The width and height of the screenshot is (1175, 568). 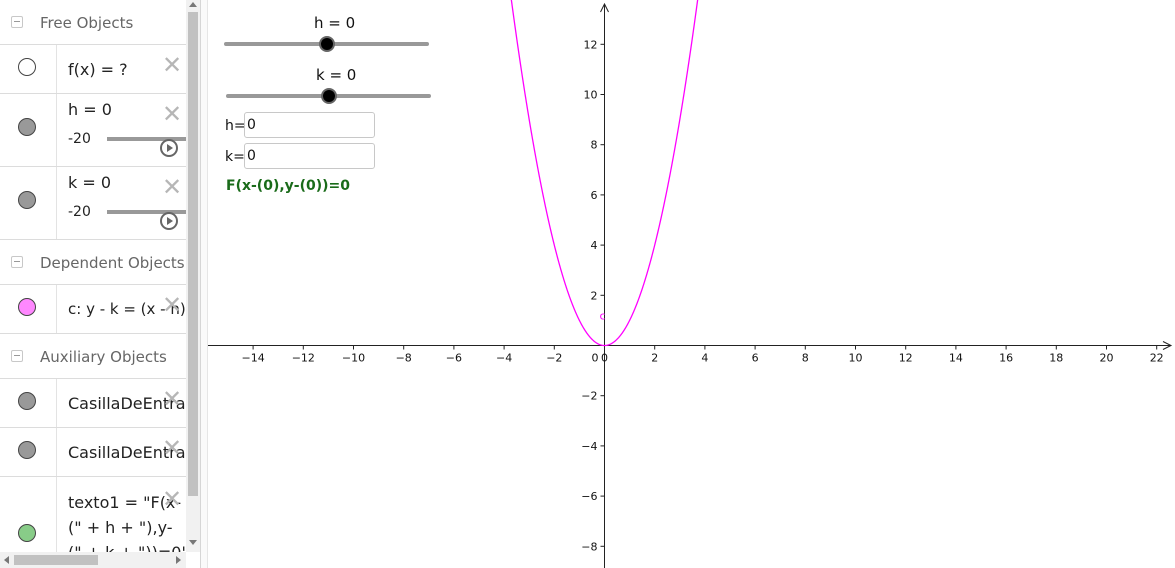 I want to click on input-h-label: h=, so click(x=235, y=126).